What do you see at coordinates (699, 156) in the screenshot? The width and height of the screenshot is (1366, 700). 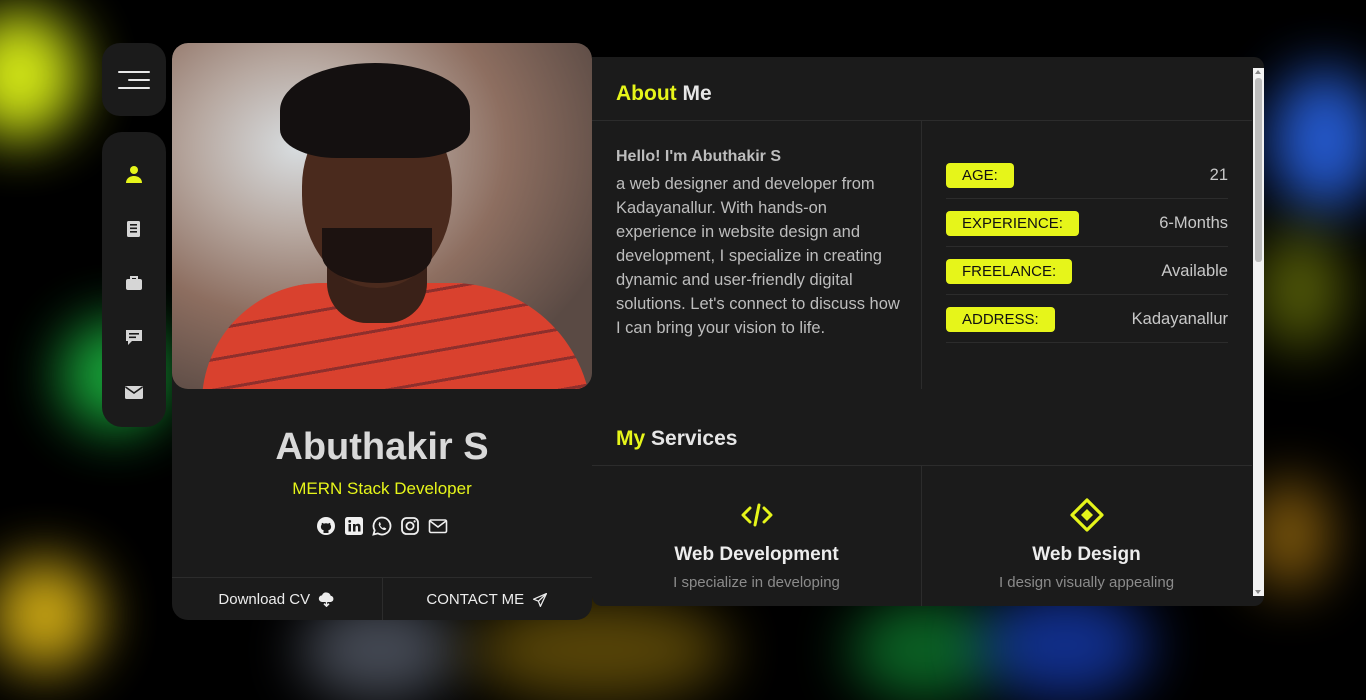 I see `about-greeting: Hello! I'm Abuthakir S` at bounding box center [699, 156].